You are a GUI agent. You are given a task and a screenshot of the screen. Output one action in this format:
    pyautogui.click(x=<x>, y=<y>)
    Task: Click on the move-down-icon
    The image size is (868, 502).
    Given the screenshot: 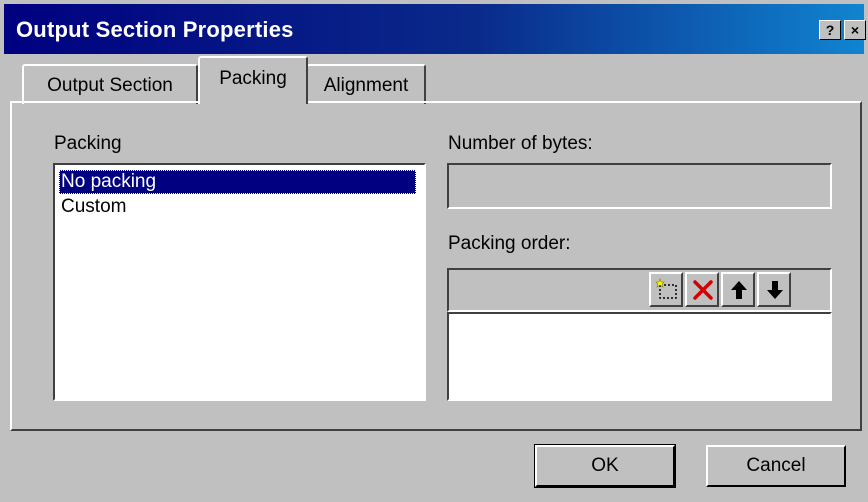 What is the action you would take?
    pyautogui.click(x=775, y=290)
    